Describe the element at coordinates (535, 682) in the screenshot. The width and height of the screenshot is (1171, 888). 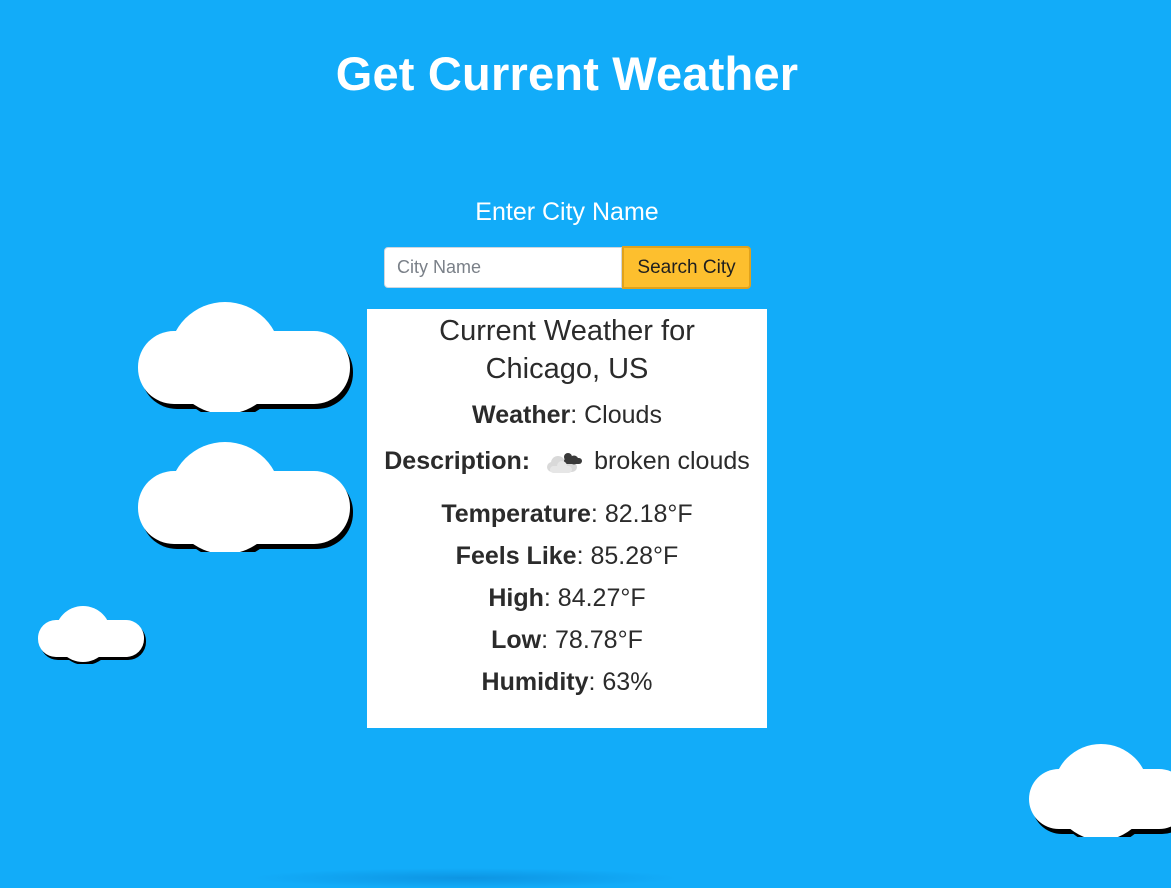
I see `humidity-label: Humidity` at that location.